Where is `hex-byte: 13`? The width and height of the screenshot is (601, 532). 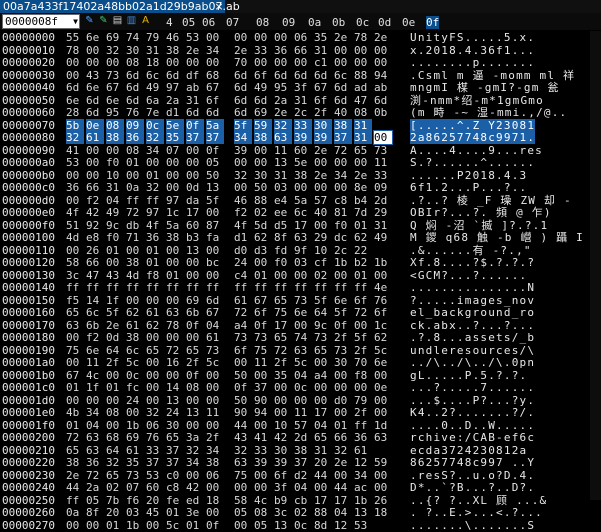
hex-byte: 13 is located at coordinates (283, 162).